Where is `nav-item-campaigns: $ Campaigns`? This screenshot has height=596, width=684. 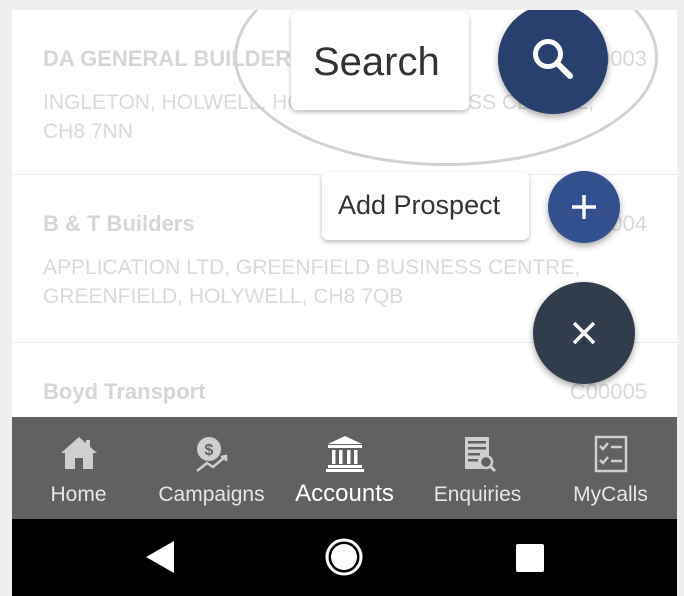 nav-item-campaigns: $ Campaigns is located at coordinates (211, 468).